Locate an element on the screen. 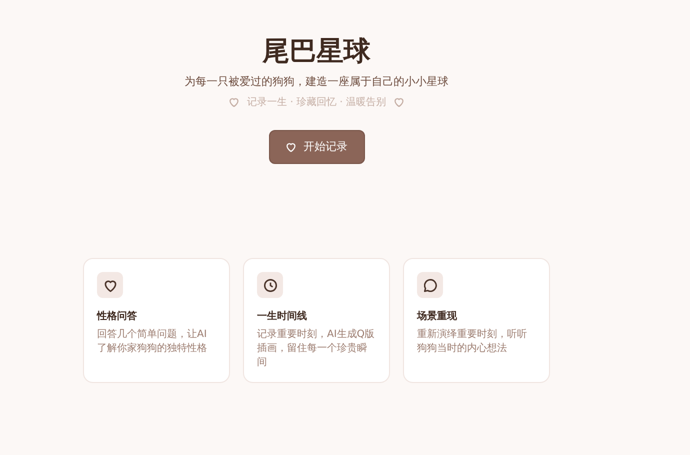 Image resolution: width=690 pixels, height=455 pixels. feature-description: 记录重要时刻，AI生成Q版插画，留住每一个珍贵瞬间 is located at coordinates (316, 349).